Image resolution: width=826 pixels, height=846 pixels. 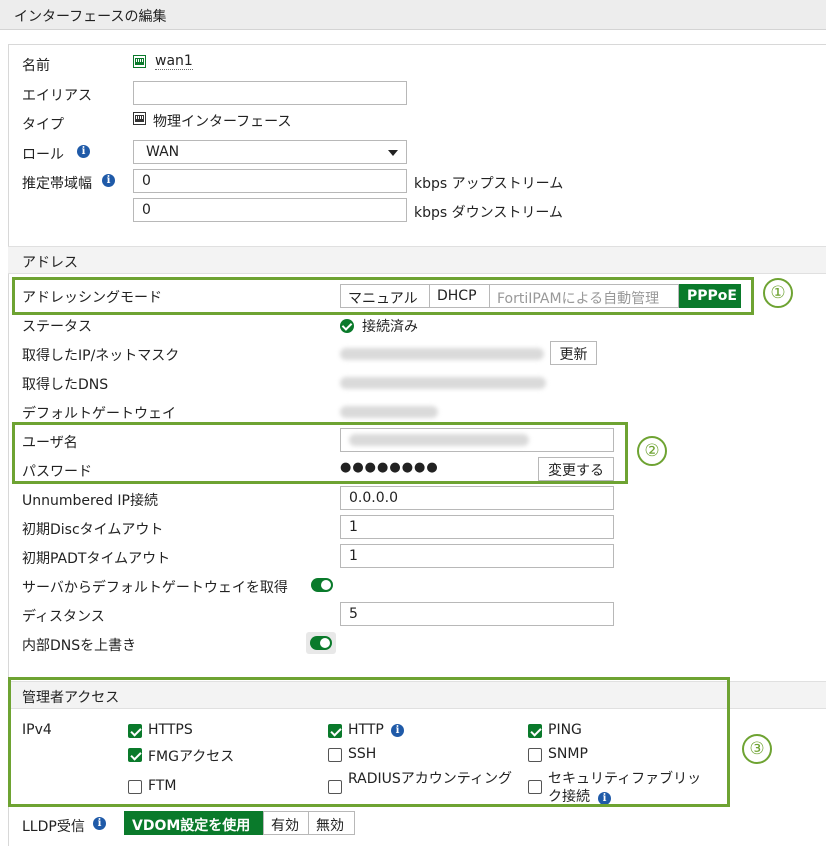 What do you see at coordinates (36, 66) in the screenshot?
I see `name-label: 名前` at bounding box center [36, 66].